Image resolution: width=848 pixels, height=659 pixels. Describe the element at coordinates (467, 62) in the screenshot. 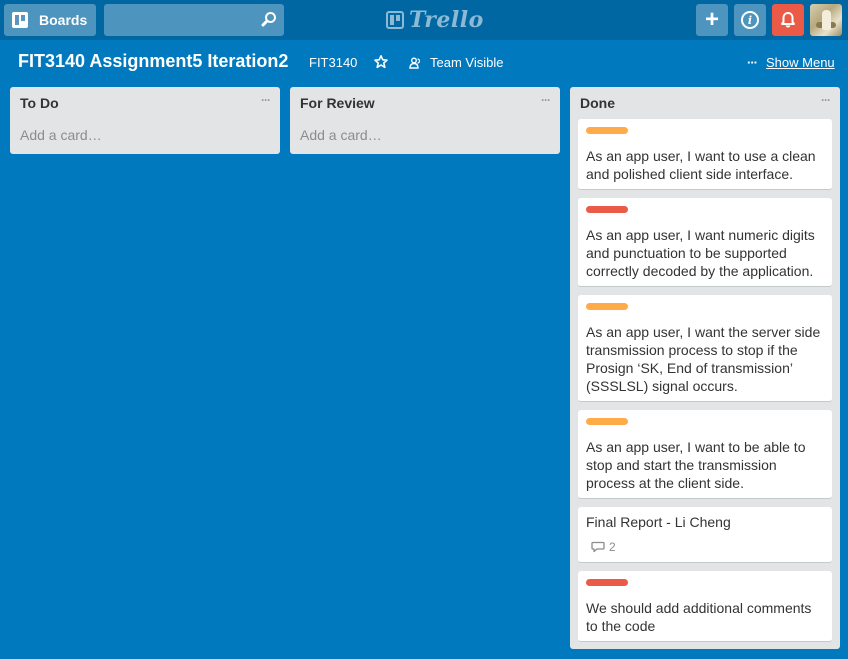

I see `visibility-label: Team Visible` at that location.